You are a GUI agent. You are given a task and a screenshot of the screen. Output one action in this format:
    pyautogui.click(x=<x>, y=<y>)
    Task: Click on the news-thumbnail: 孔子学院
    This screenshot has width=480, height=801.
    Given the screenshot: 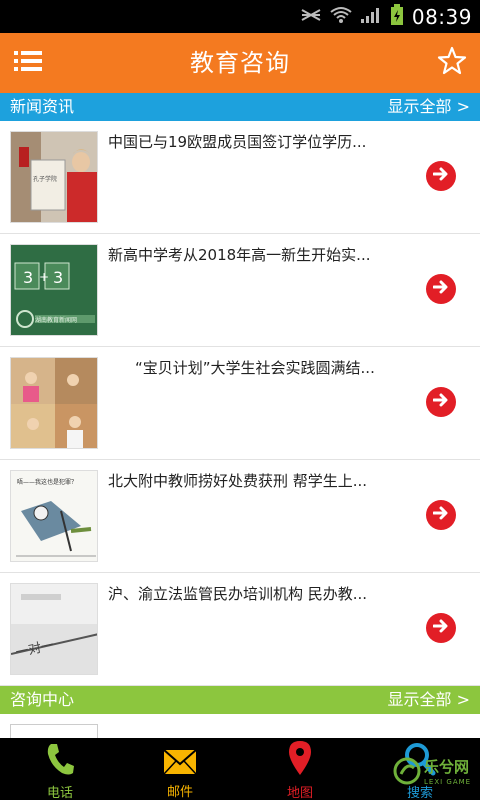 What is the action you would take?
    pyautogui.click(x=54, y=177)
    